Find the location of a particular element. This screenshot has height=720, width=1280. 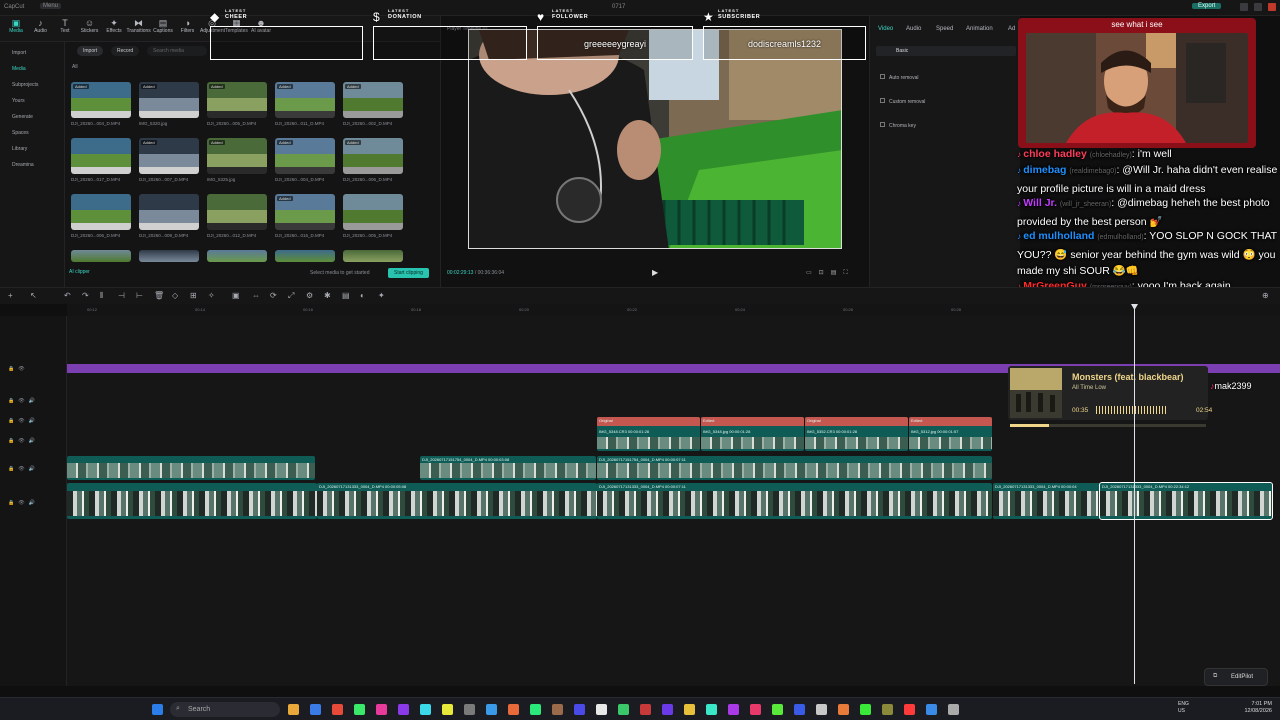

tool-captions: ▤ Captions is located at coordinates (163, 29).